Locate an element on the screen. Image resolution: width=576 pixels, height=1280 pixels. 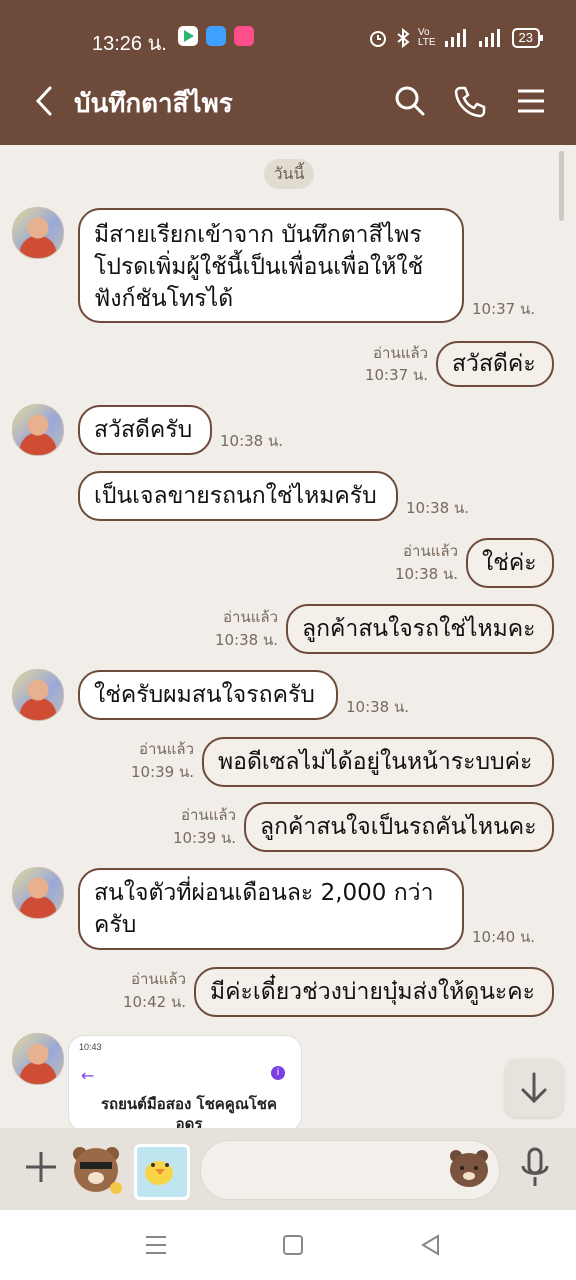
message-line: โปรดเพิ่มผู้ใช้นี้เป็นเพื่อนเพื่อให้ใช้ is located at coordinates (259, 267).